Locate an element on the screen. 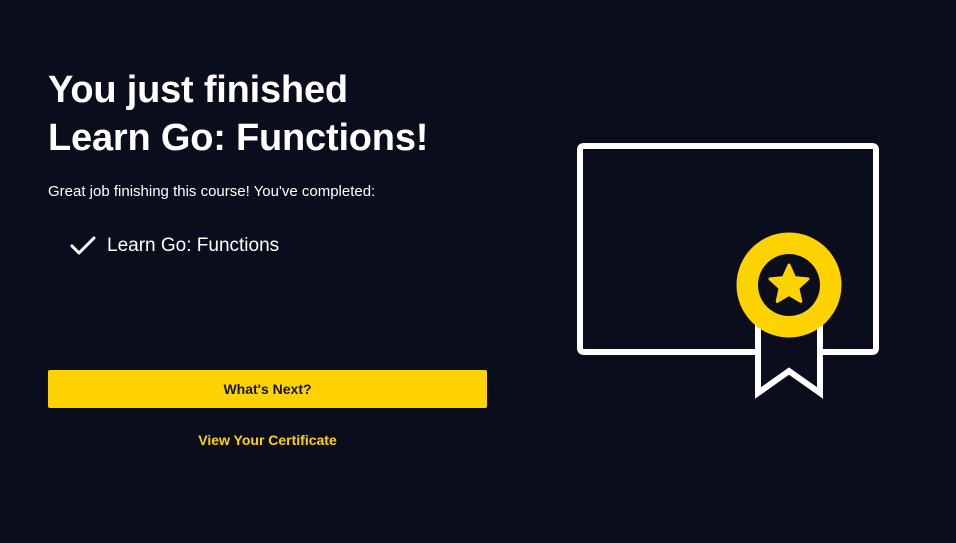  title-line-2: Learn Go: Functions! is located at coordinates (238, 138).